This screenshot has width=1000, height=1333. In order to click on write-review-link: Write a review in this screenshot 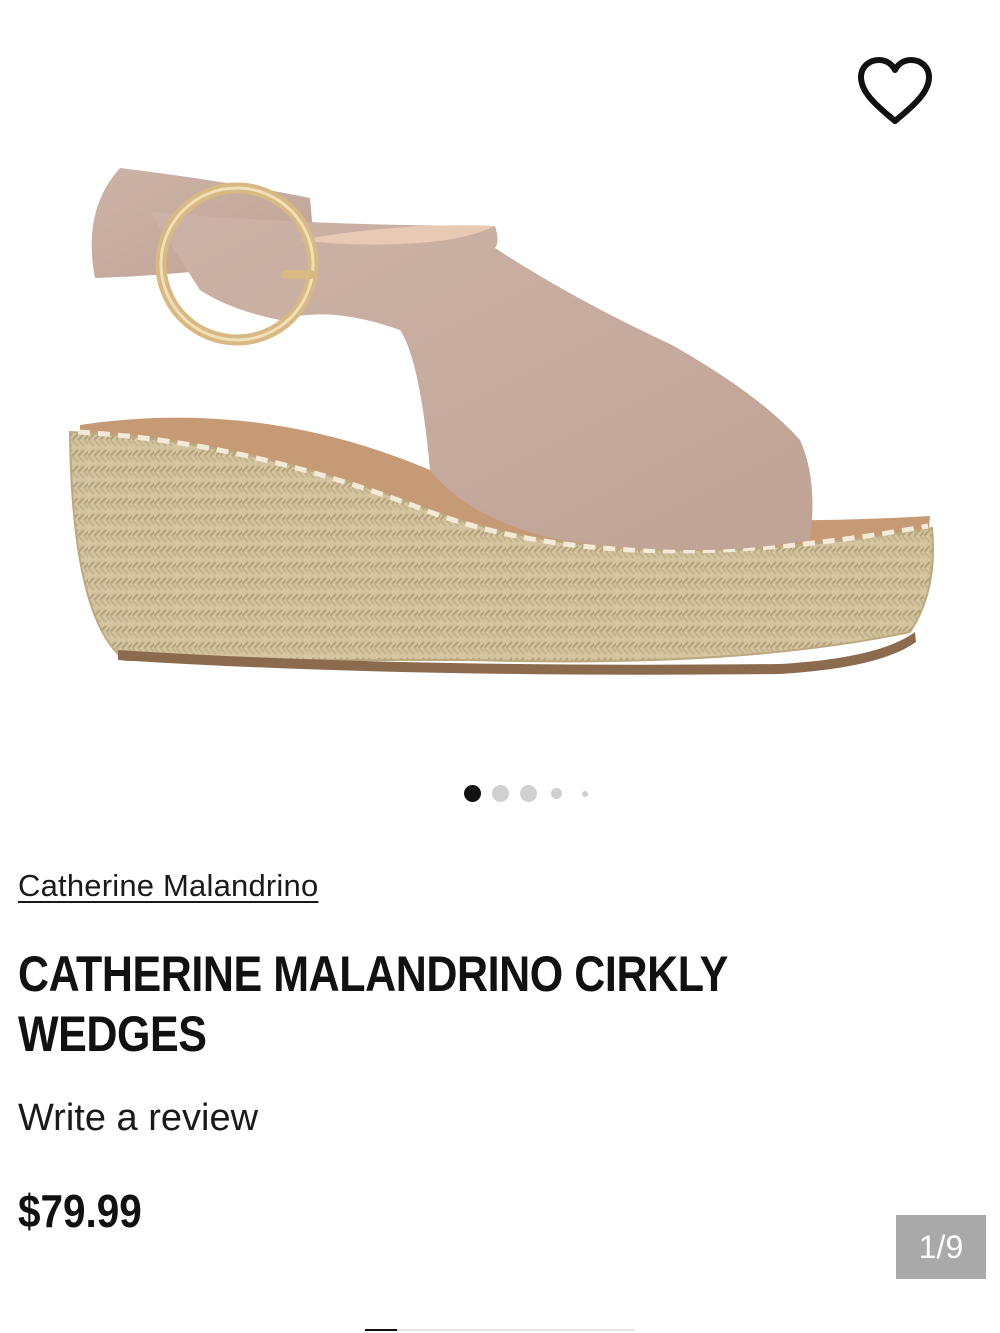, I will do `click(138, 1118)`.